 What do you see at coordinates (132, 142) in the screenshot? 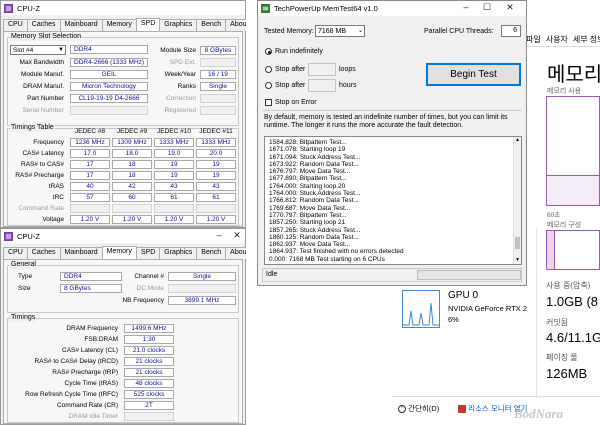
I see `timing-cell: 1309 MHz` at bounding box center [132, 142].